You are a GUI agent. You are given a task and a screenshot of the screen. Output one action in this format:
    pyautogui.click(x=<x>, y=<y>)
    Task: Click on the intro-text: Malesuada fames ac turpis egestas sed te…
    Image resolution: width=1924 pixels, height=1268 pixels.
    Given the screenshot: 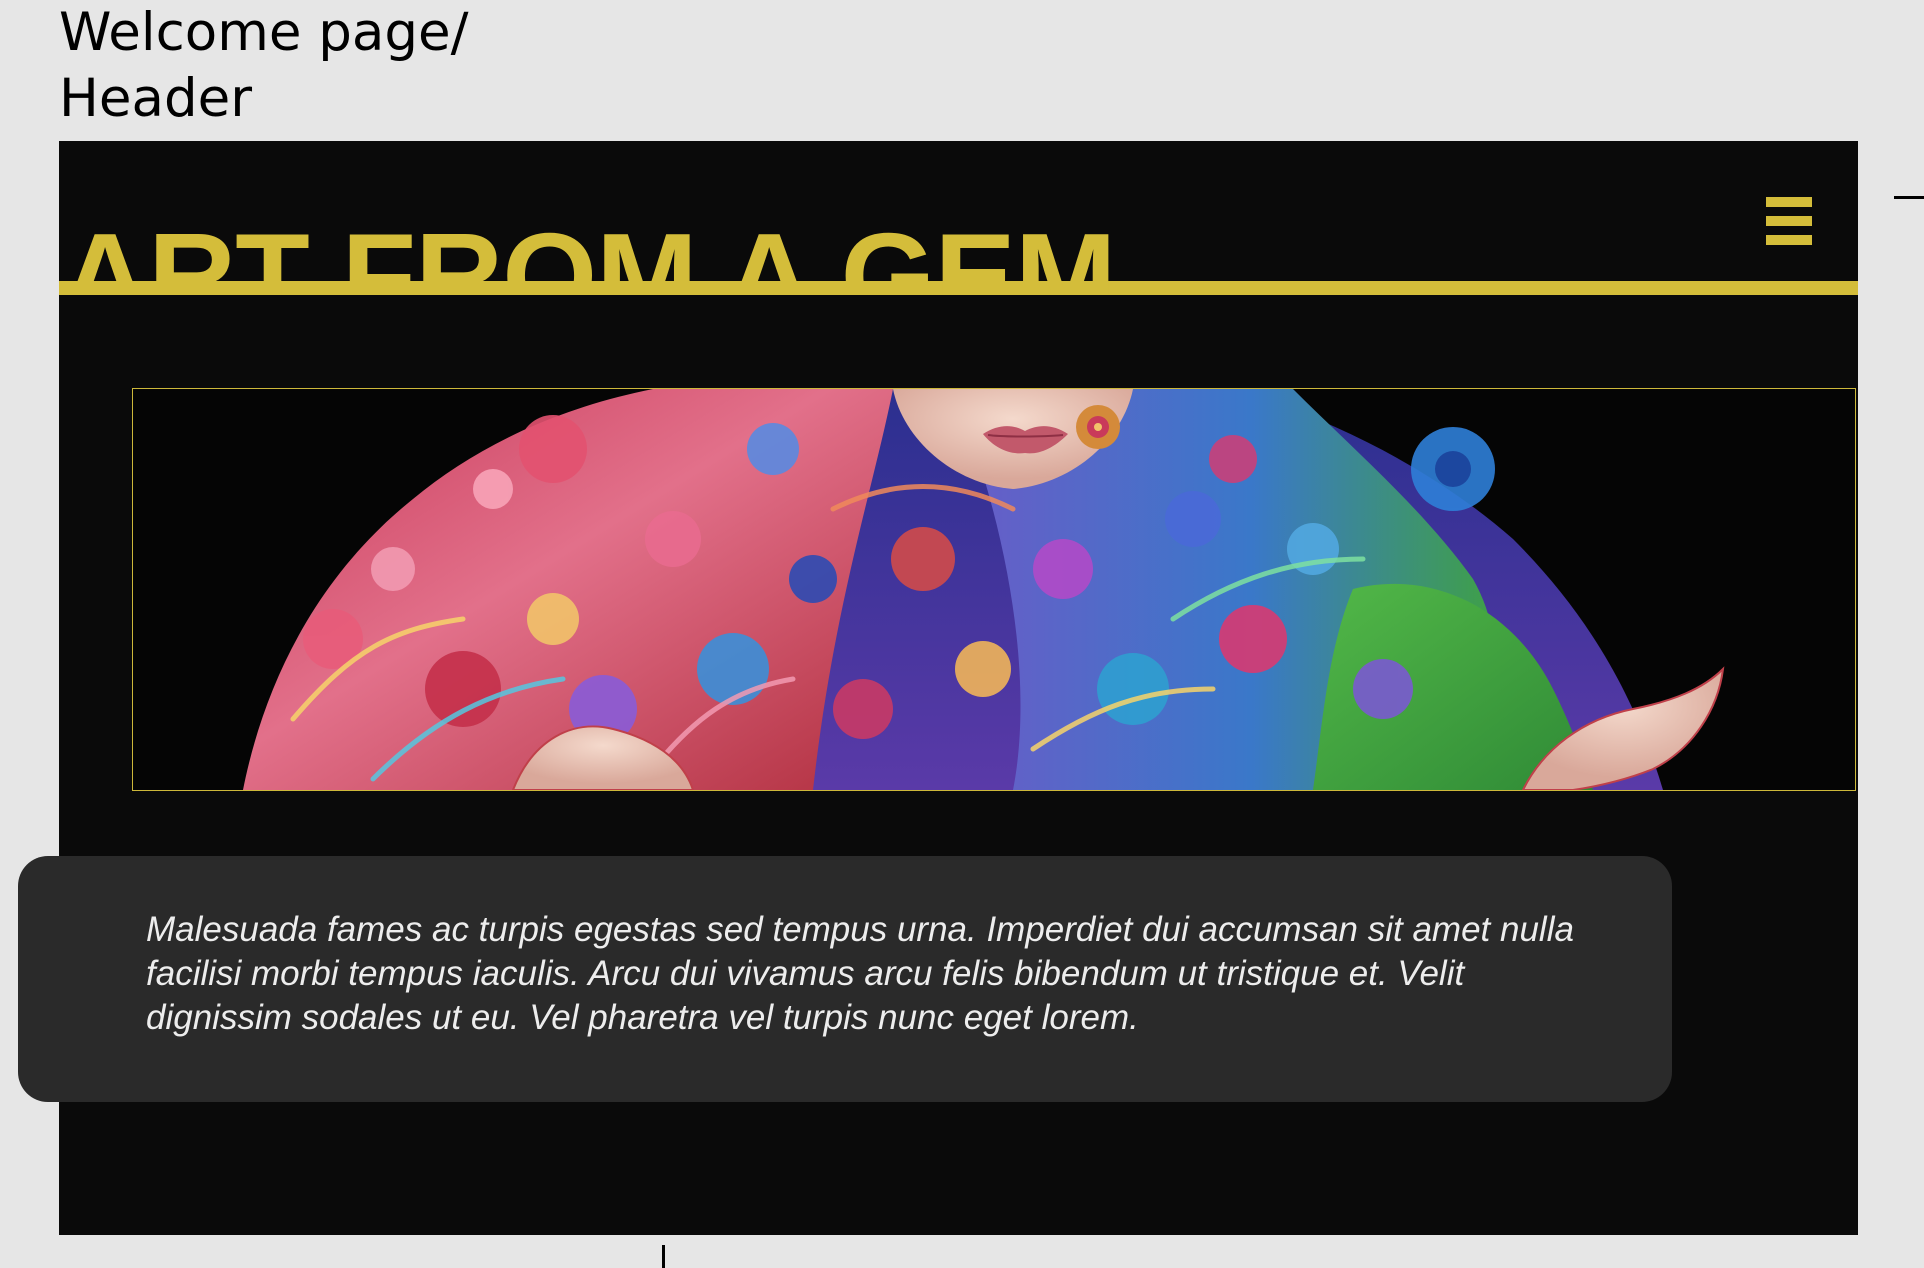 What is the action you would take?
    pyautogui.click(x=860, y=973)
    